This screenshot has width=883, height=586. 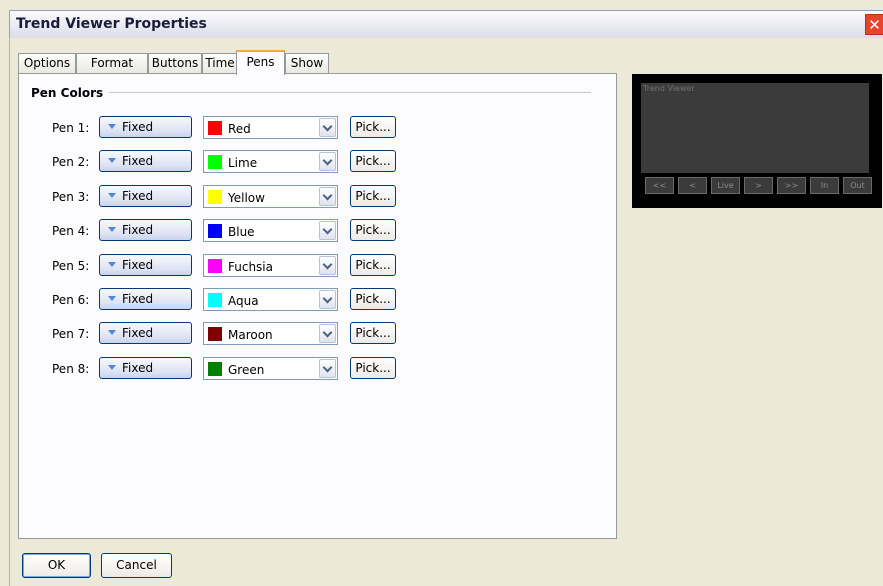 What do you see at coordinates (250, 267) in the screenshot?
I see `color-name: Fuchsia` at bounding box center [250, 267].